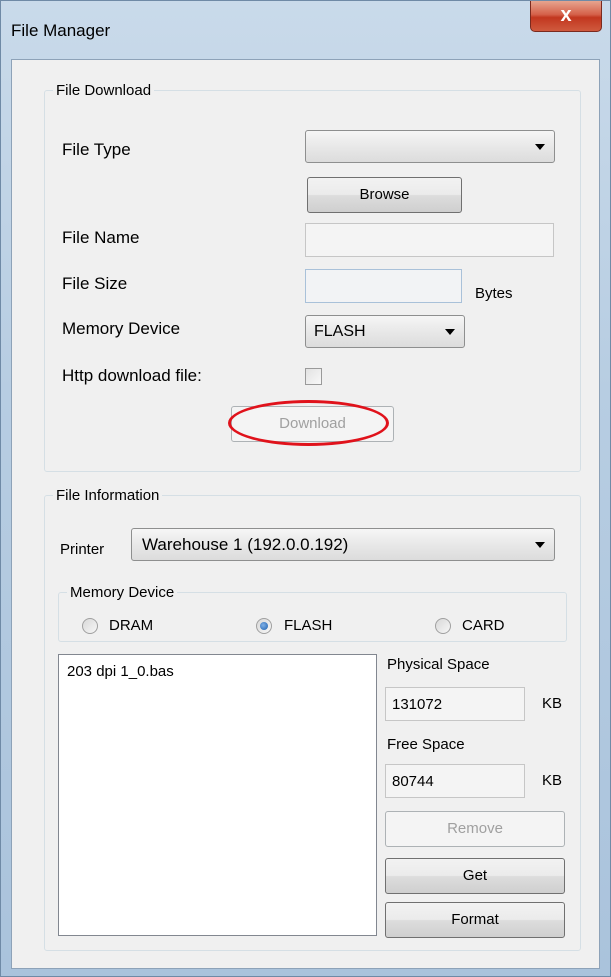  Describe the element at coordinates (101, 237) in the screenshot. I see `file-name-label: File Name` at that location.